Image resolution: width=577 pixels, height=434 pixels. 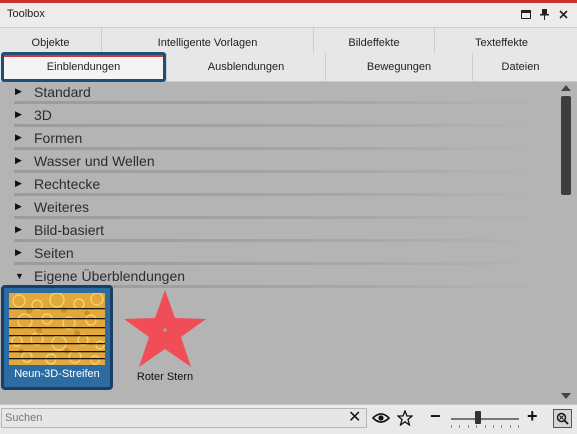 I want to click on tab-bewegungen: Bewegungen, so click(x=398, y=67).